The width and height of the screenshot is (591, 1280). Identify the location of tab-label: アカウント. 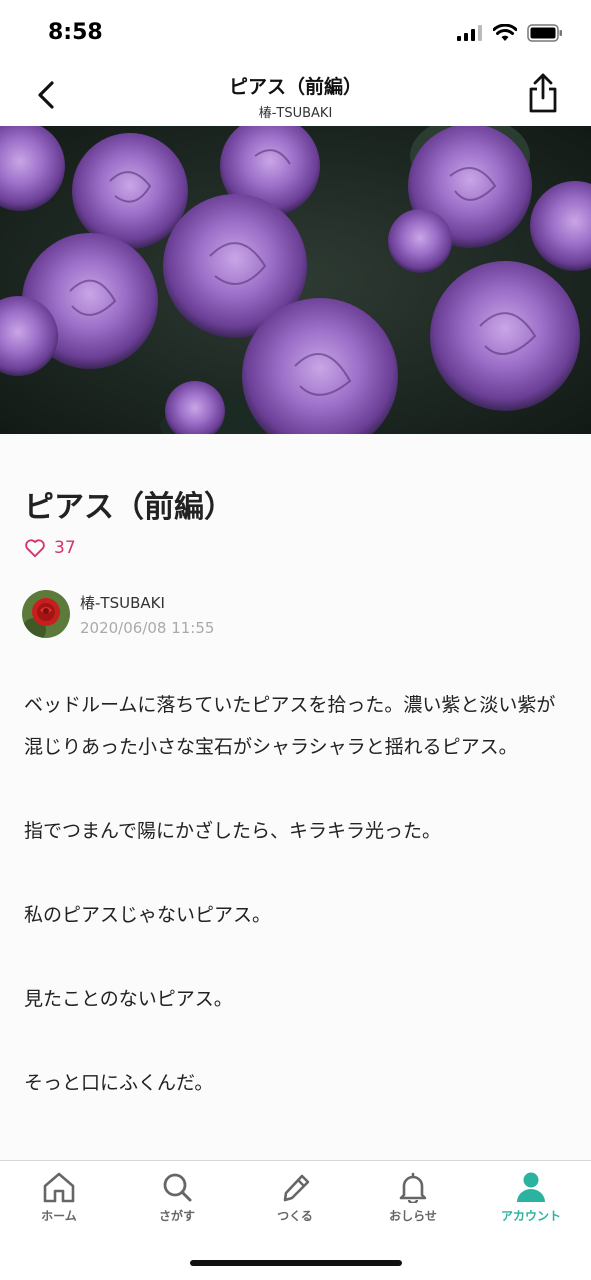
(530, 1216).